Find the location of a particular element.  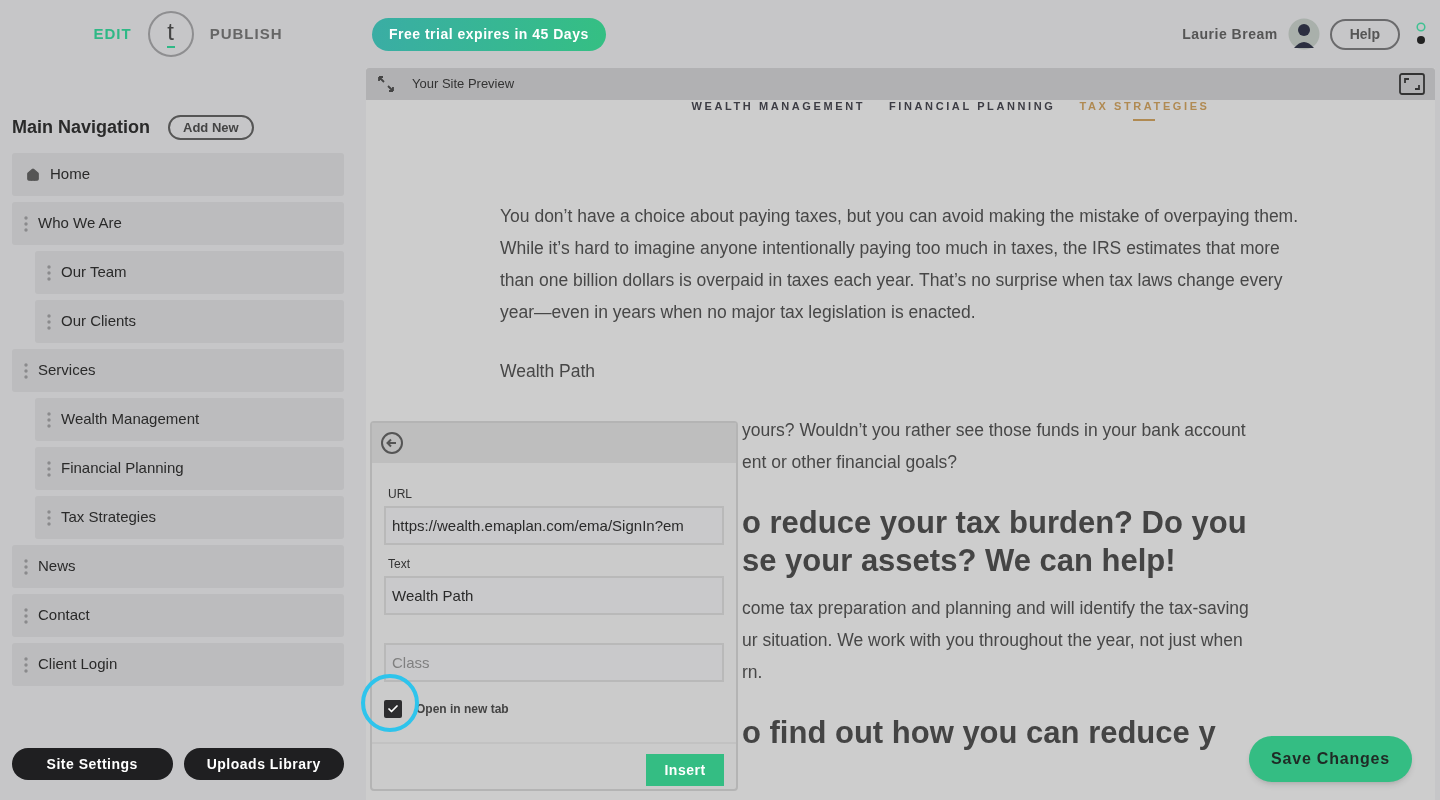

check-icon is located at coordinates (393, 709).